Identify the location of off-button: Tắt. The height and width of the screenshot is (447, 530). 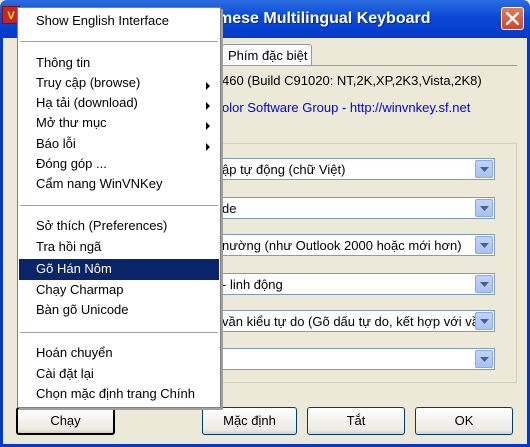
(356, 421).